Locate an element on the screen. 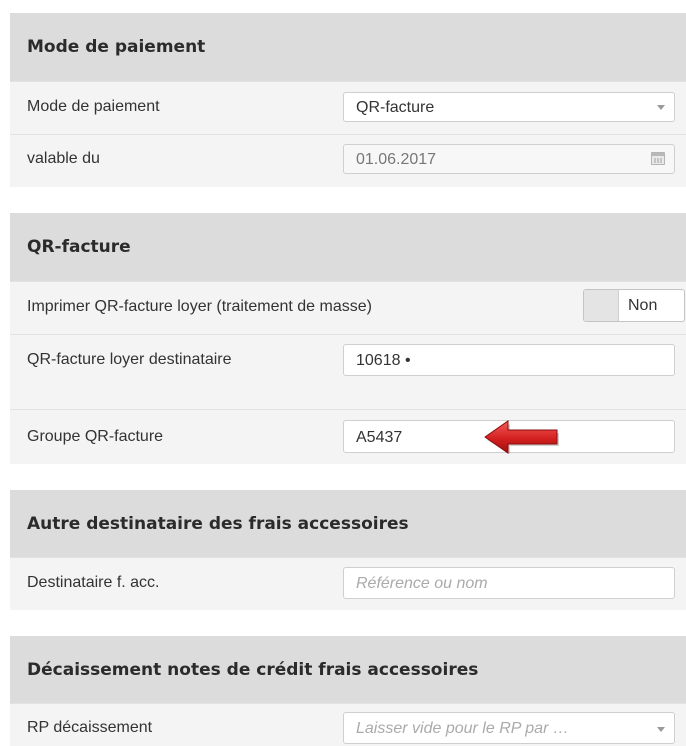 Image resolution: width=686 pixels, height=746 pixels. section-title-payment-mode: Mode de paiement is located at coordinates (348, 47).